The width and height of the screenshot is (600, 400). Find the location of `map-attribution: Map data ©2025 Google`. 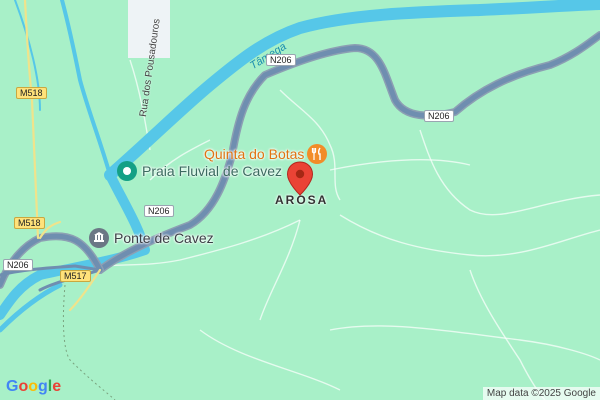

map-attribution: Map data ©2025 Google is located at coordinates (541, 393).